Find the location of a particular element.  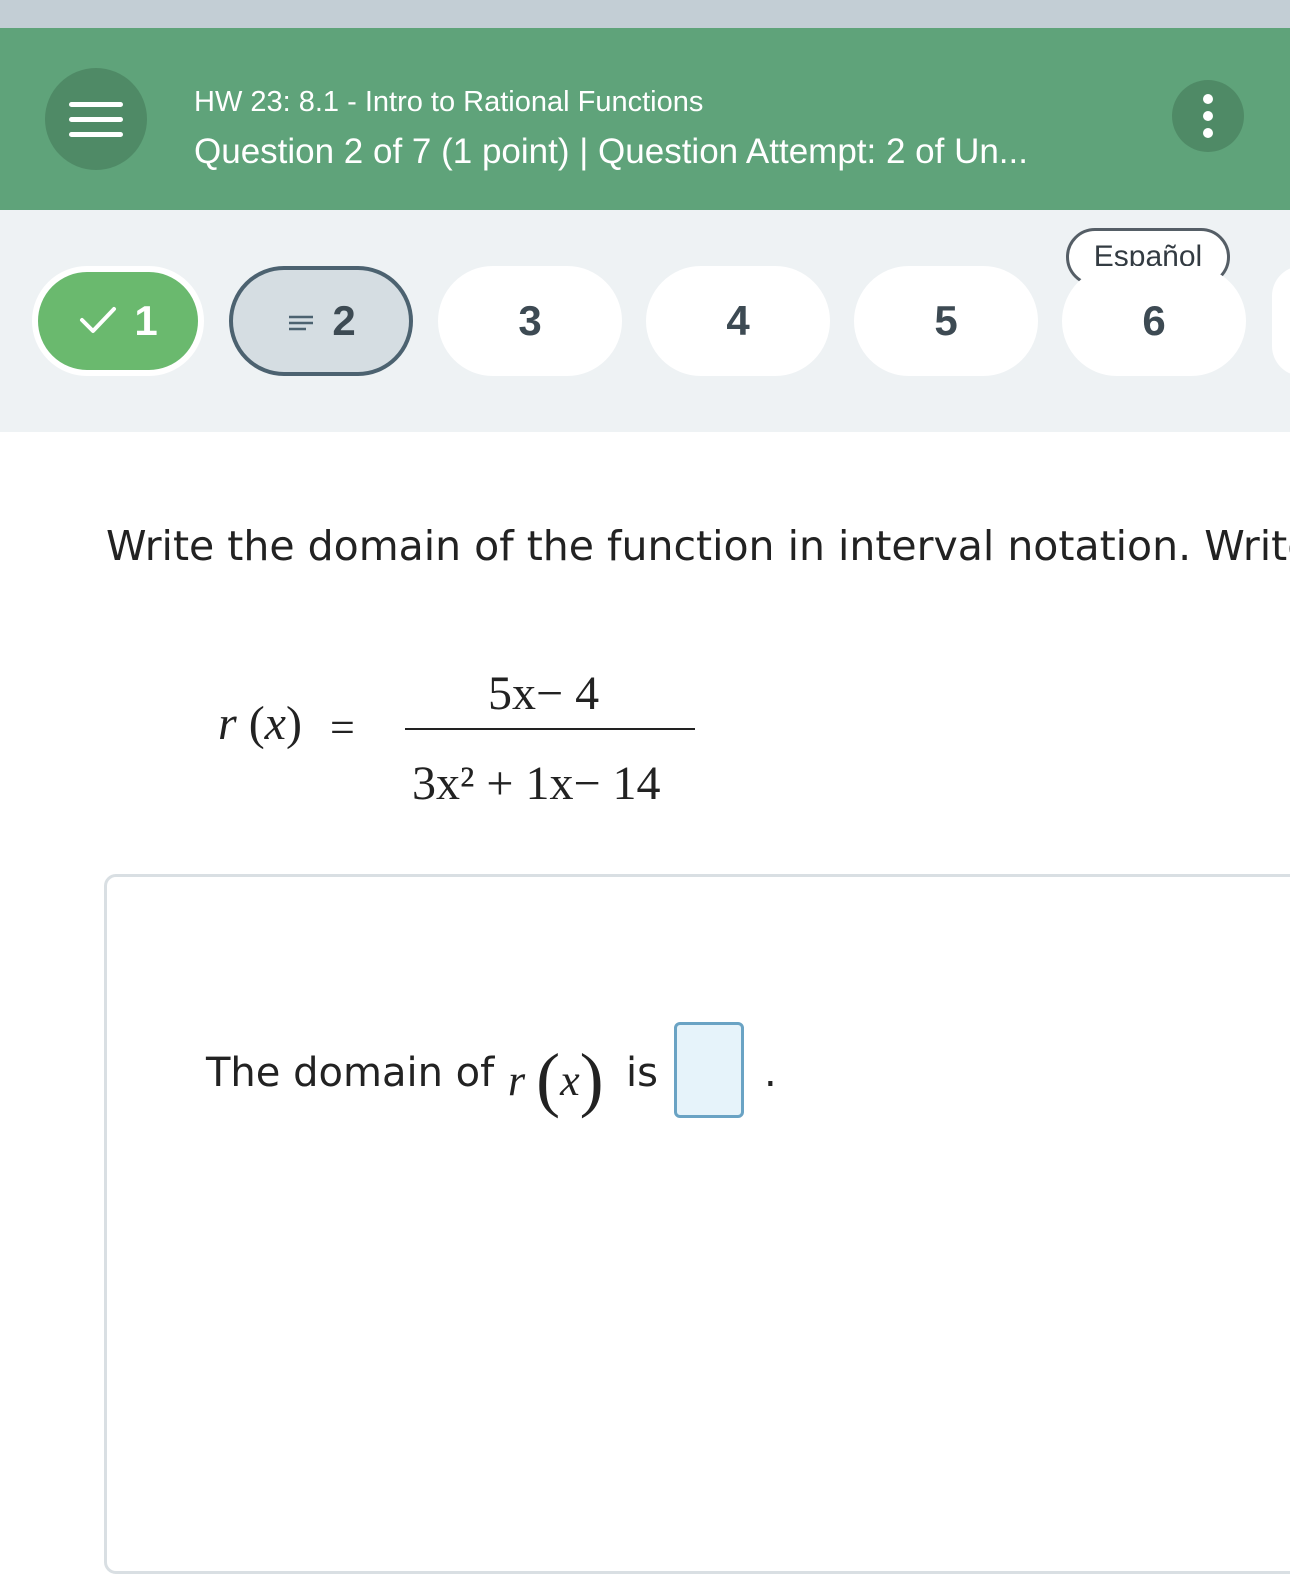

question-4-button: 4 is located at coordinates (738, 321).